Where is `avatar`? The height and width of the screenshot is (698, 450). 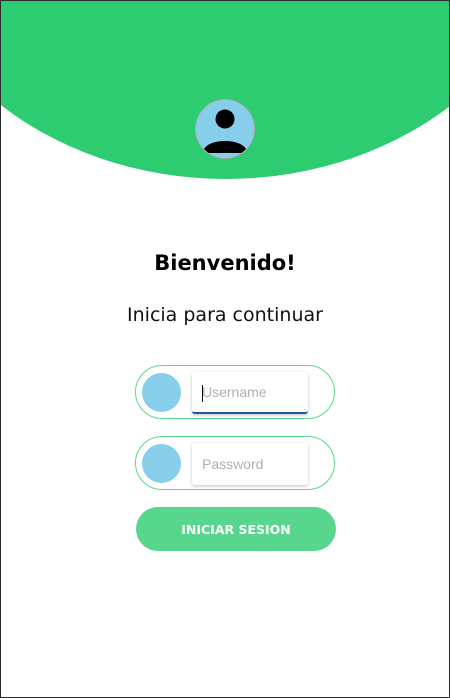 avatar is located at coordinates (225, 129).